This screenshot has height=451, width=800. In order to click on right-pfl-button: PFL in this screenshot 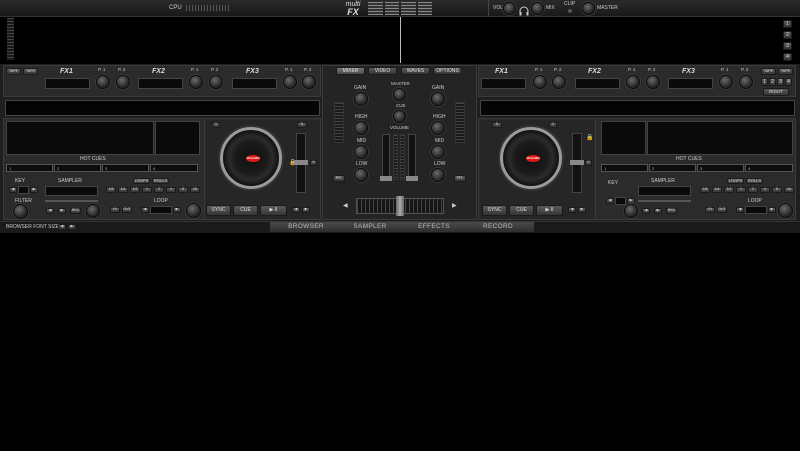, I will do `click(460, 178)`.